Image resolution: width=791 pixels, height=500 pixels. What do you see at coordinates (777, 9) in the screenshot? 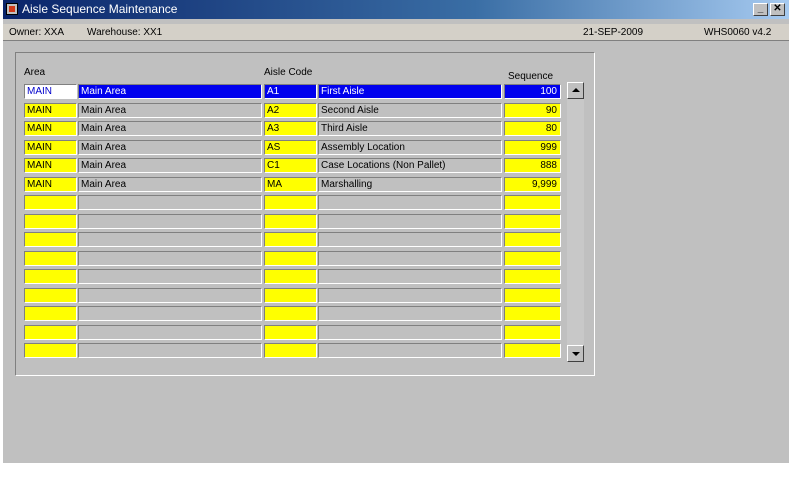
I see `close-button: ✕` at bounding box center [777, 9].